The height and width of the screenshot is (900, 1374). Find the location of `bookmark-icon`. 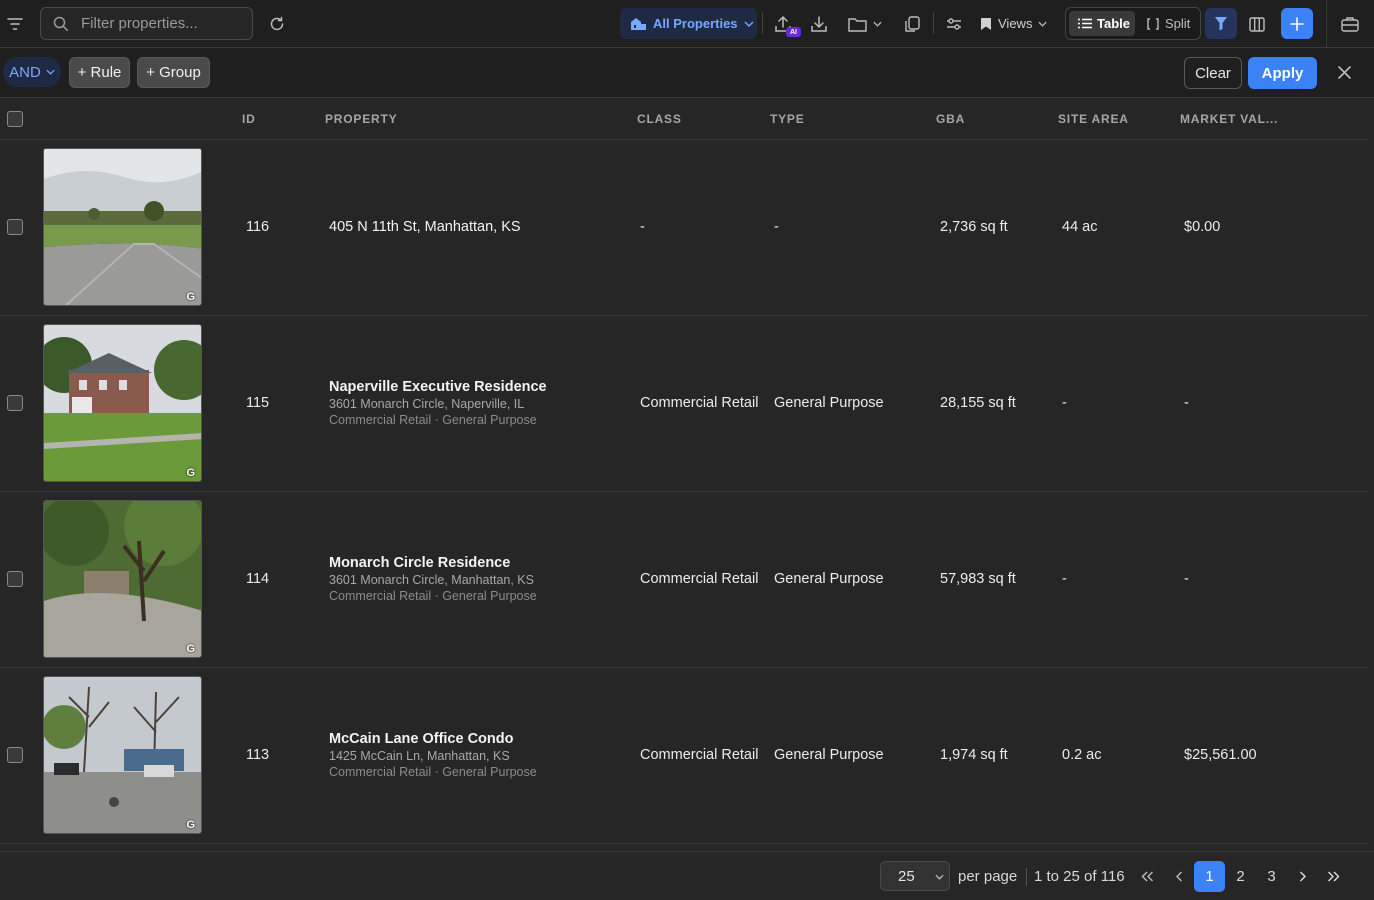

bookmark-icon is located at coordinates (986, 23).